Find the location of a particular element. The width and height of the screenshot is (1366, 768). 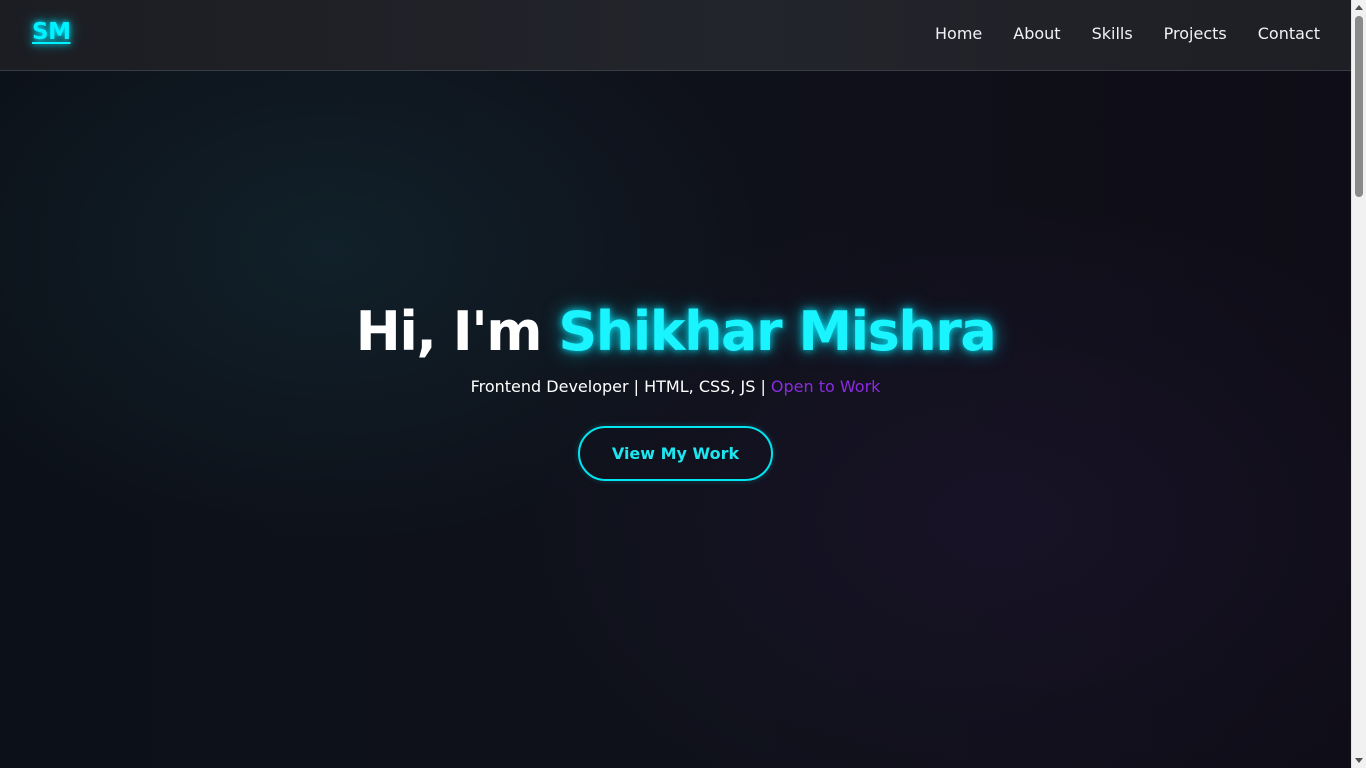

nav-link-home: Home is located at coordinates (958, 33).